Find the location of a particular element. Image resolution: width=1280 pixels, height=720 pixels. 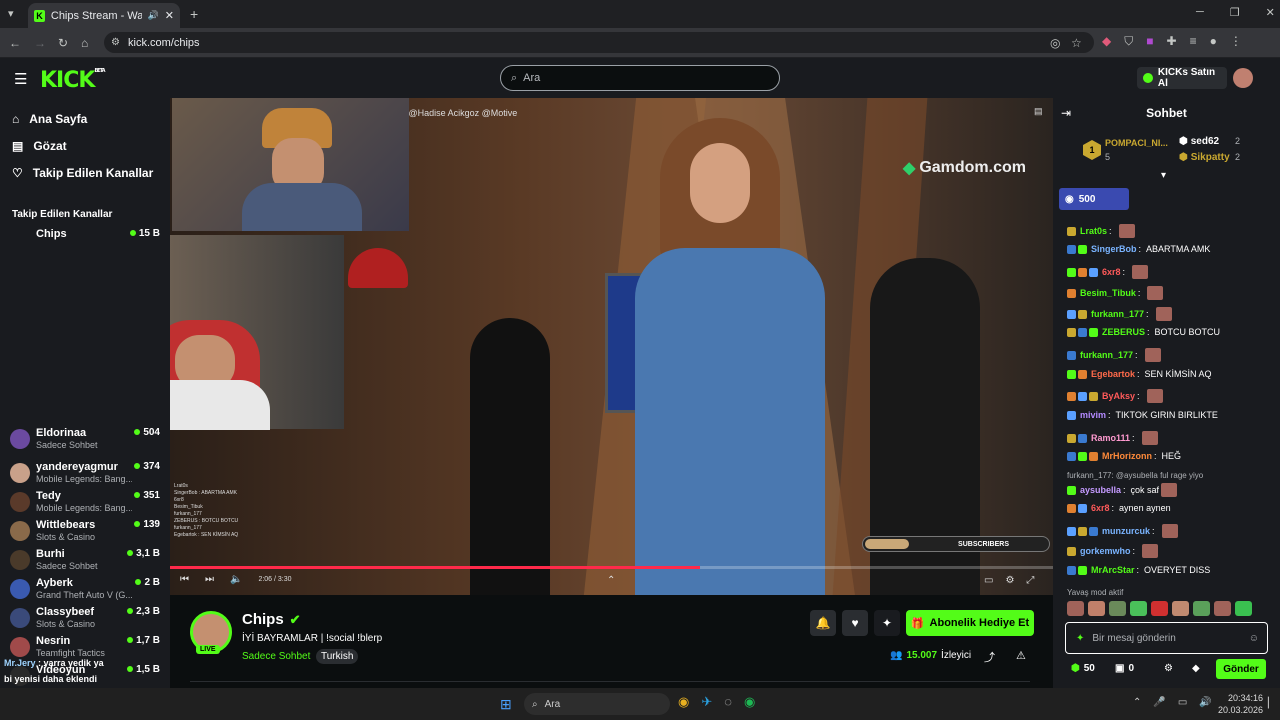

chat-username: mivim is located at coordinates (1093, 415).